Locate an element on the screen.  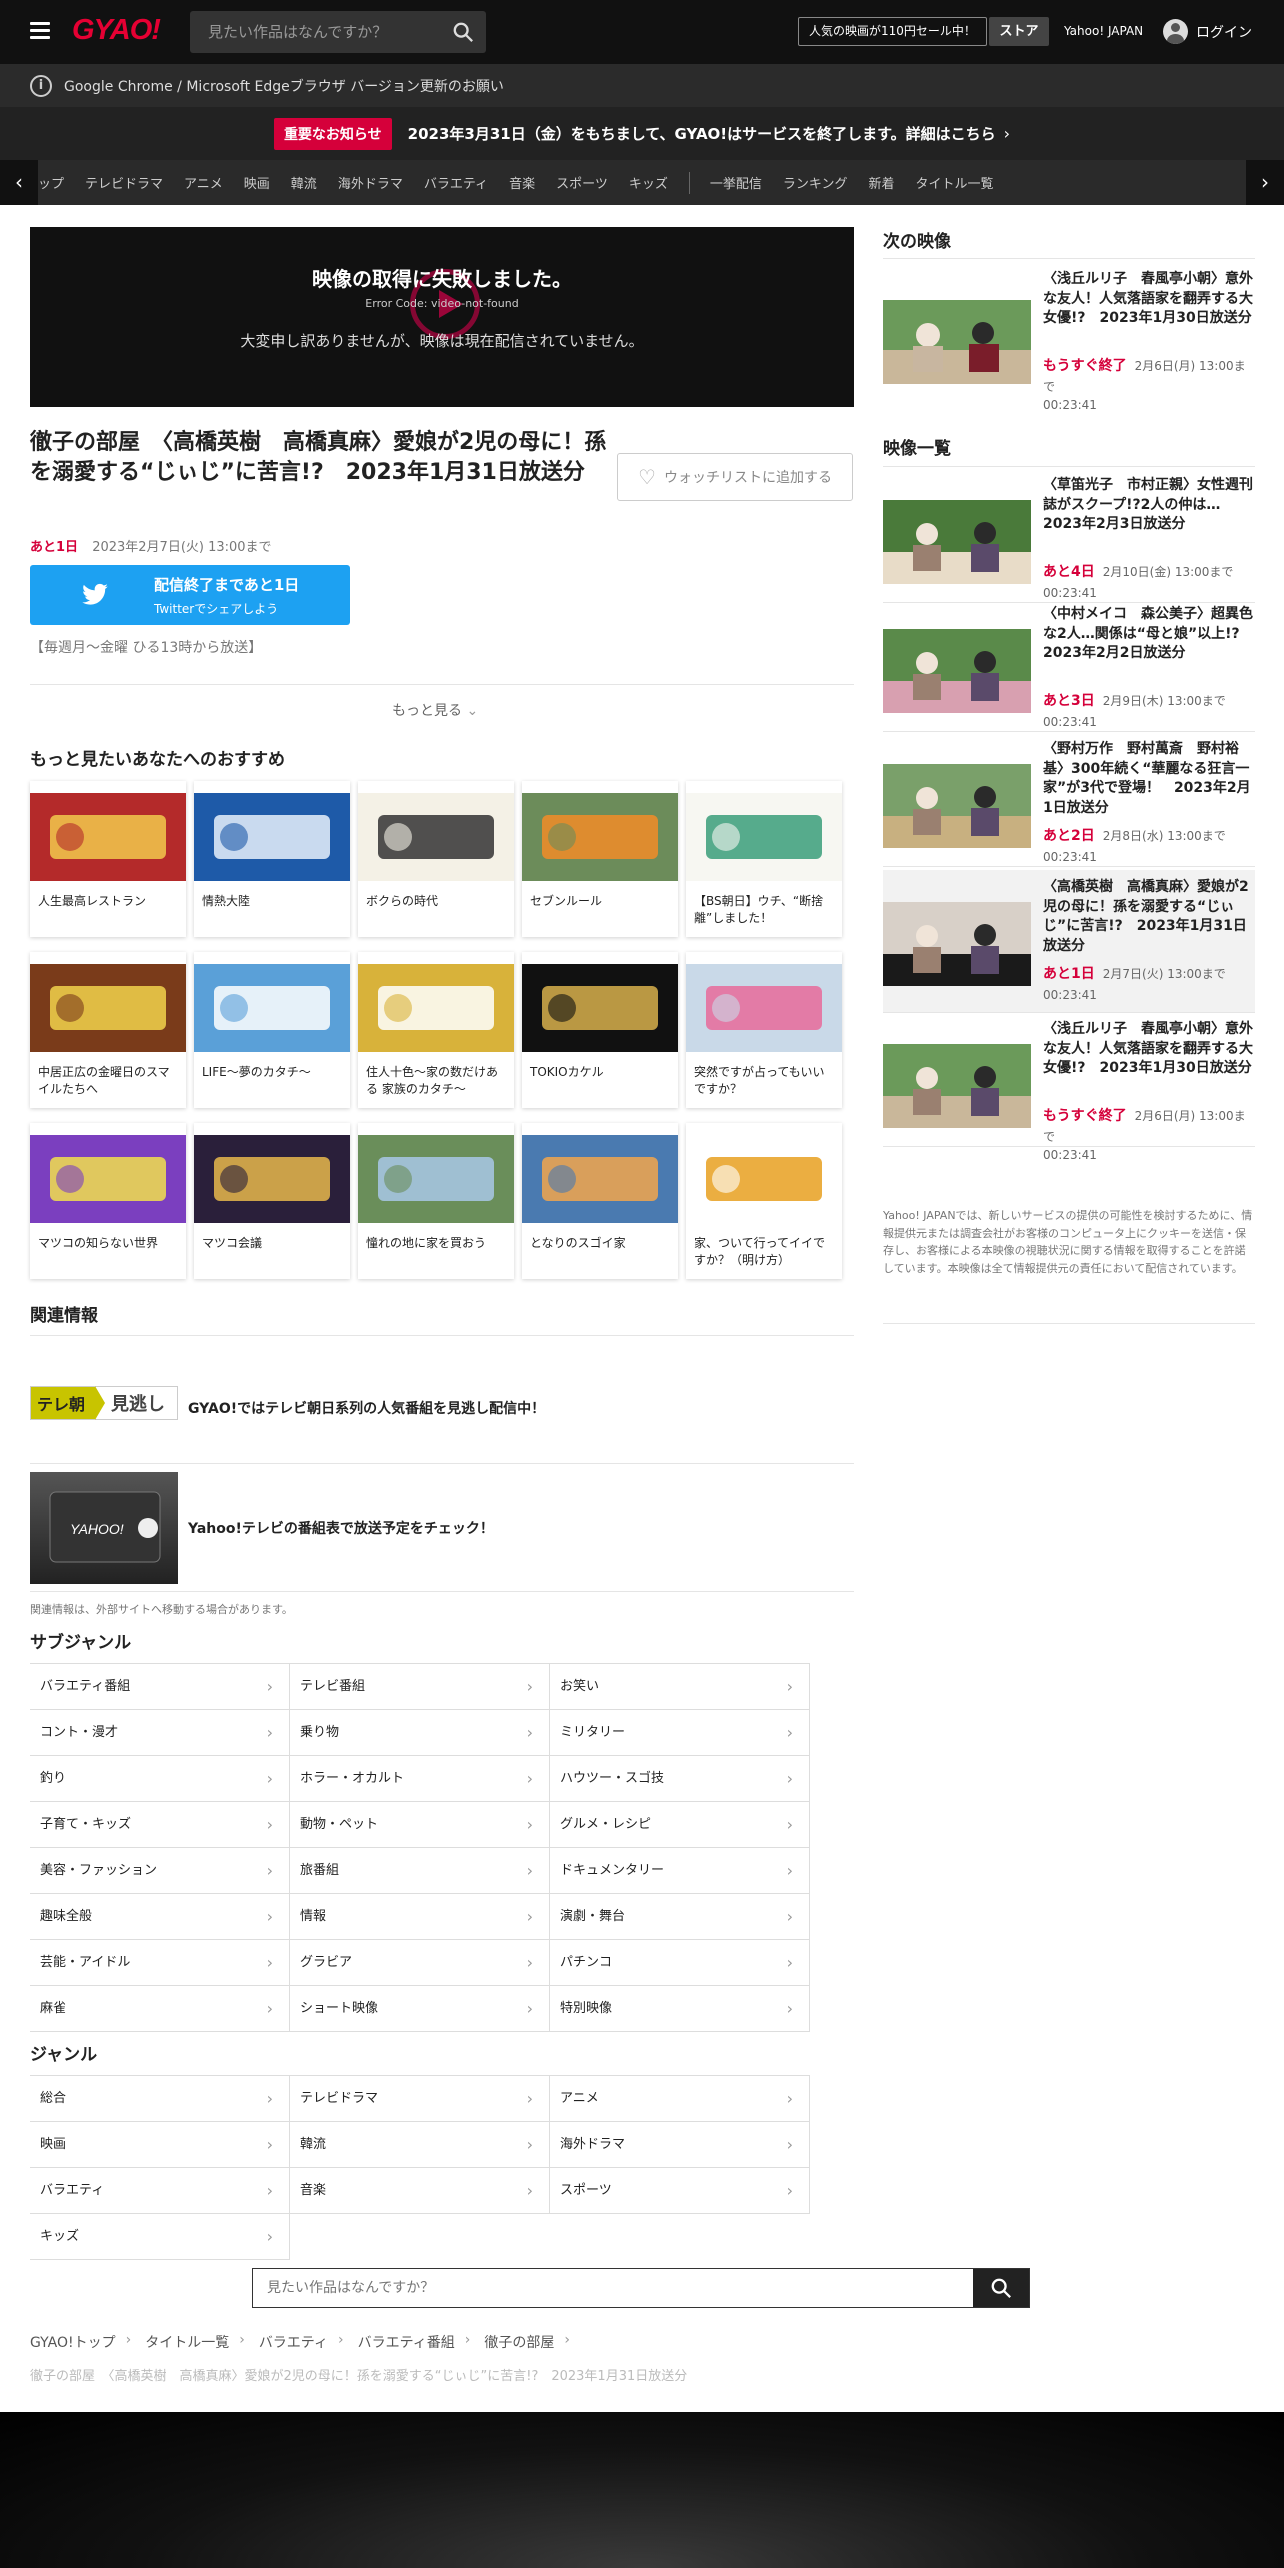
category-item: 韓流 is located at coordinates (304, 182).